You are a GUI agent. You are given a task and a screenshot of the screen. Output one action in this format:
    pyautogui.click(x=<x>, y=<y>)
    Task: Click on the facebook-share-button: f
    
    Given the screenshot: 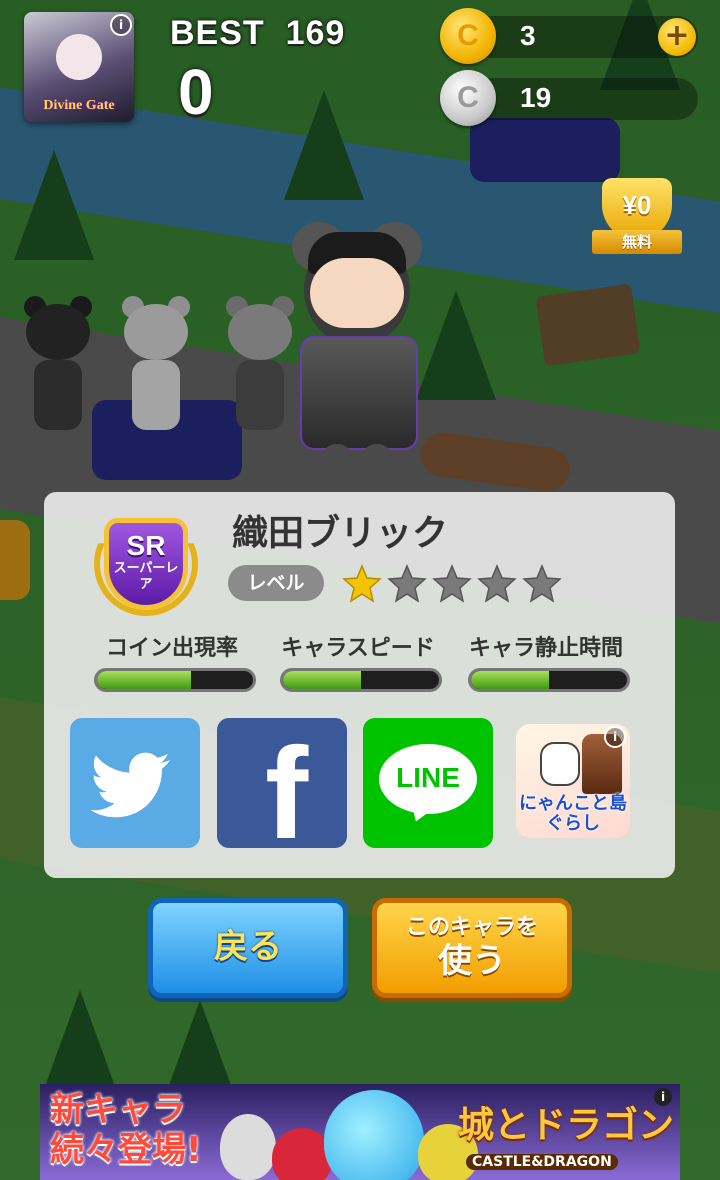 What is the action you would take?
    pyautogui.click(x=282, y=783)
    